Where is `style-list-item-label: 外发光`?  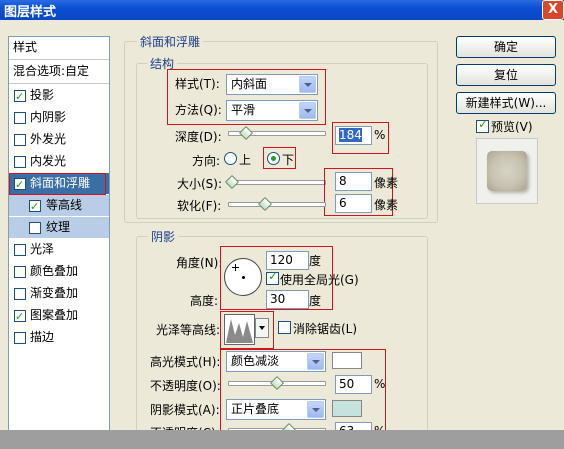
style-list-item-label: 外发光 is located at coordinates (48, 139).